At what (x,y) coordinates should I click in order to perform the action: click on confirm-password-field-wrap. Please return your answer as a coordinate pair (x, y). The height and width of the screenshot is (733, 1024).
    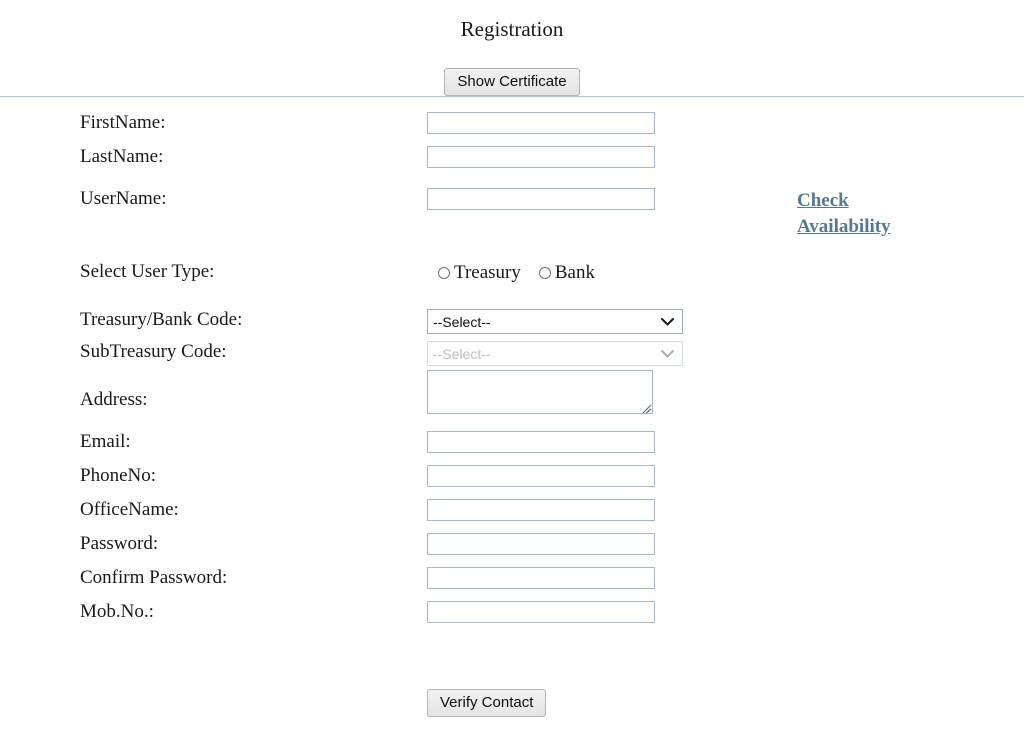
    Looking at the image, I should click on (541, 578).